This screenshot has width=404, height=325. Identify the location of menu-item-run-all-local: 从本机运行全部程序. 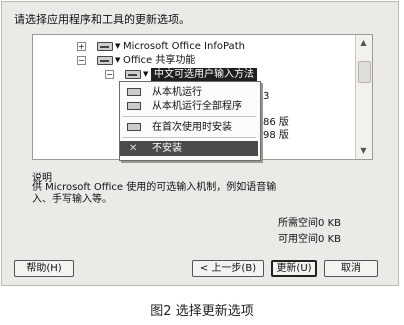
(189, 106).